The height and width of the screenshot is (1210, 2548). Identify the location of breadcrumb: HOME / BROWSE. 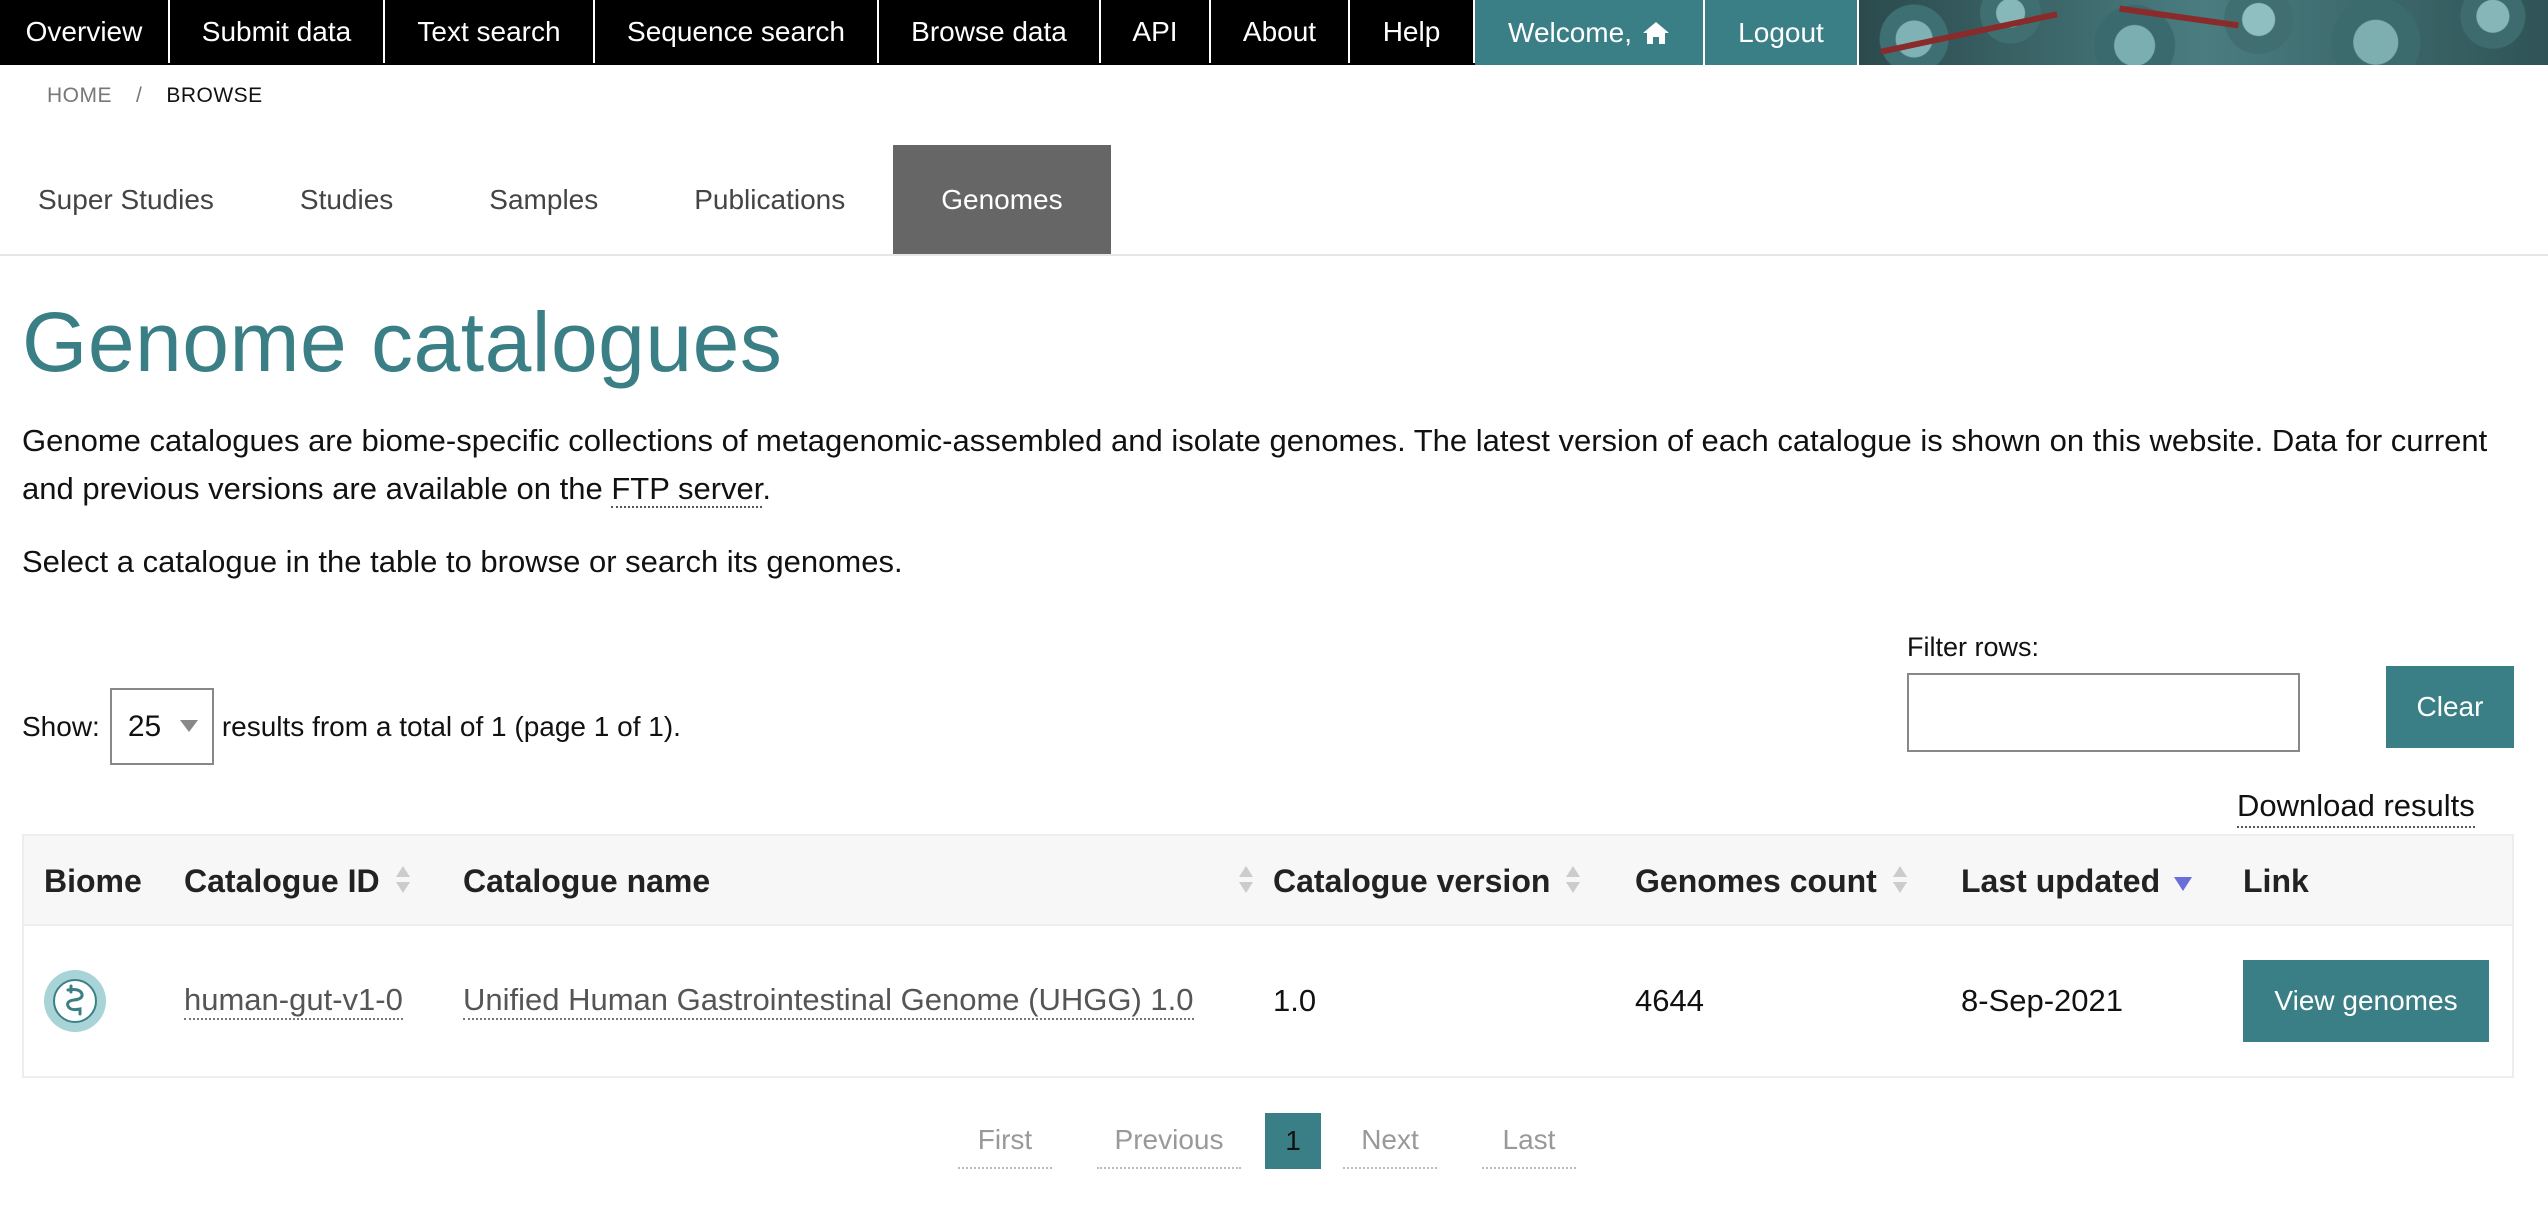
(155, 96).